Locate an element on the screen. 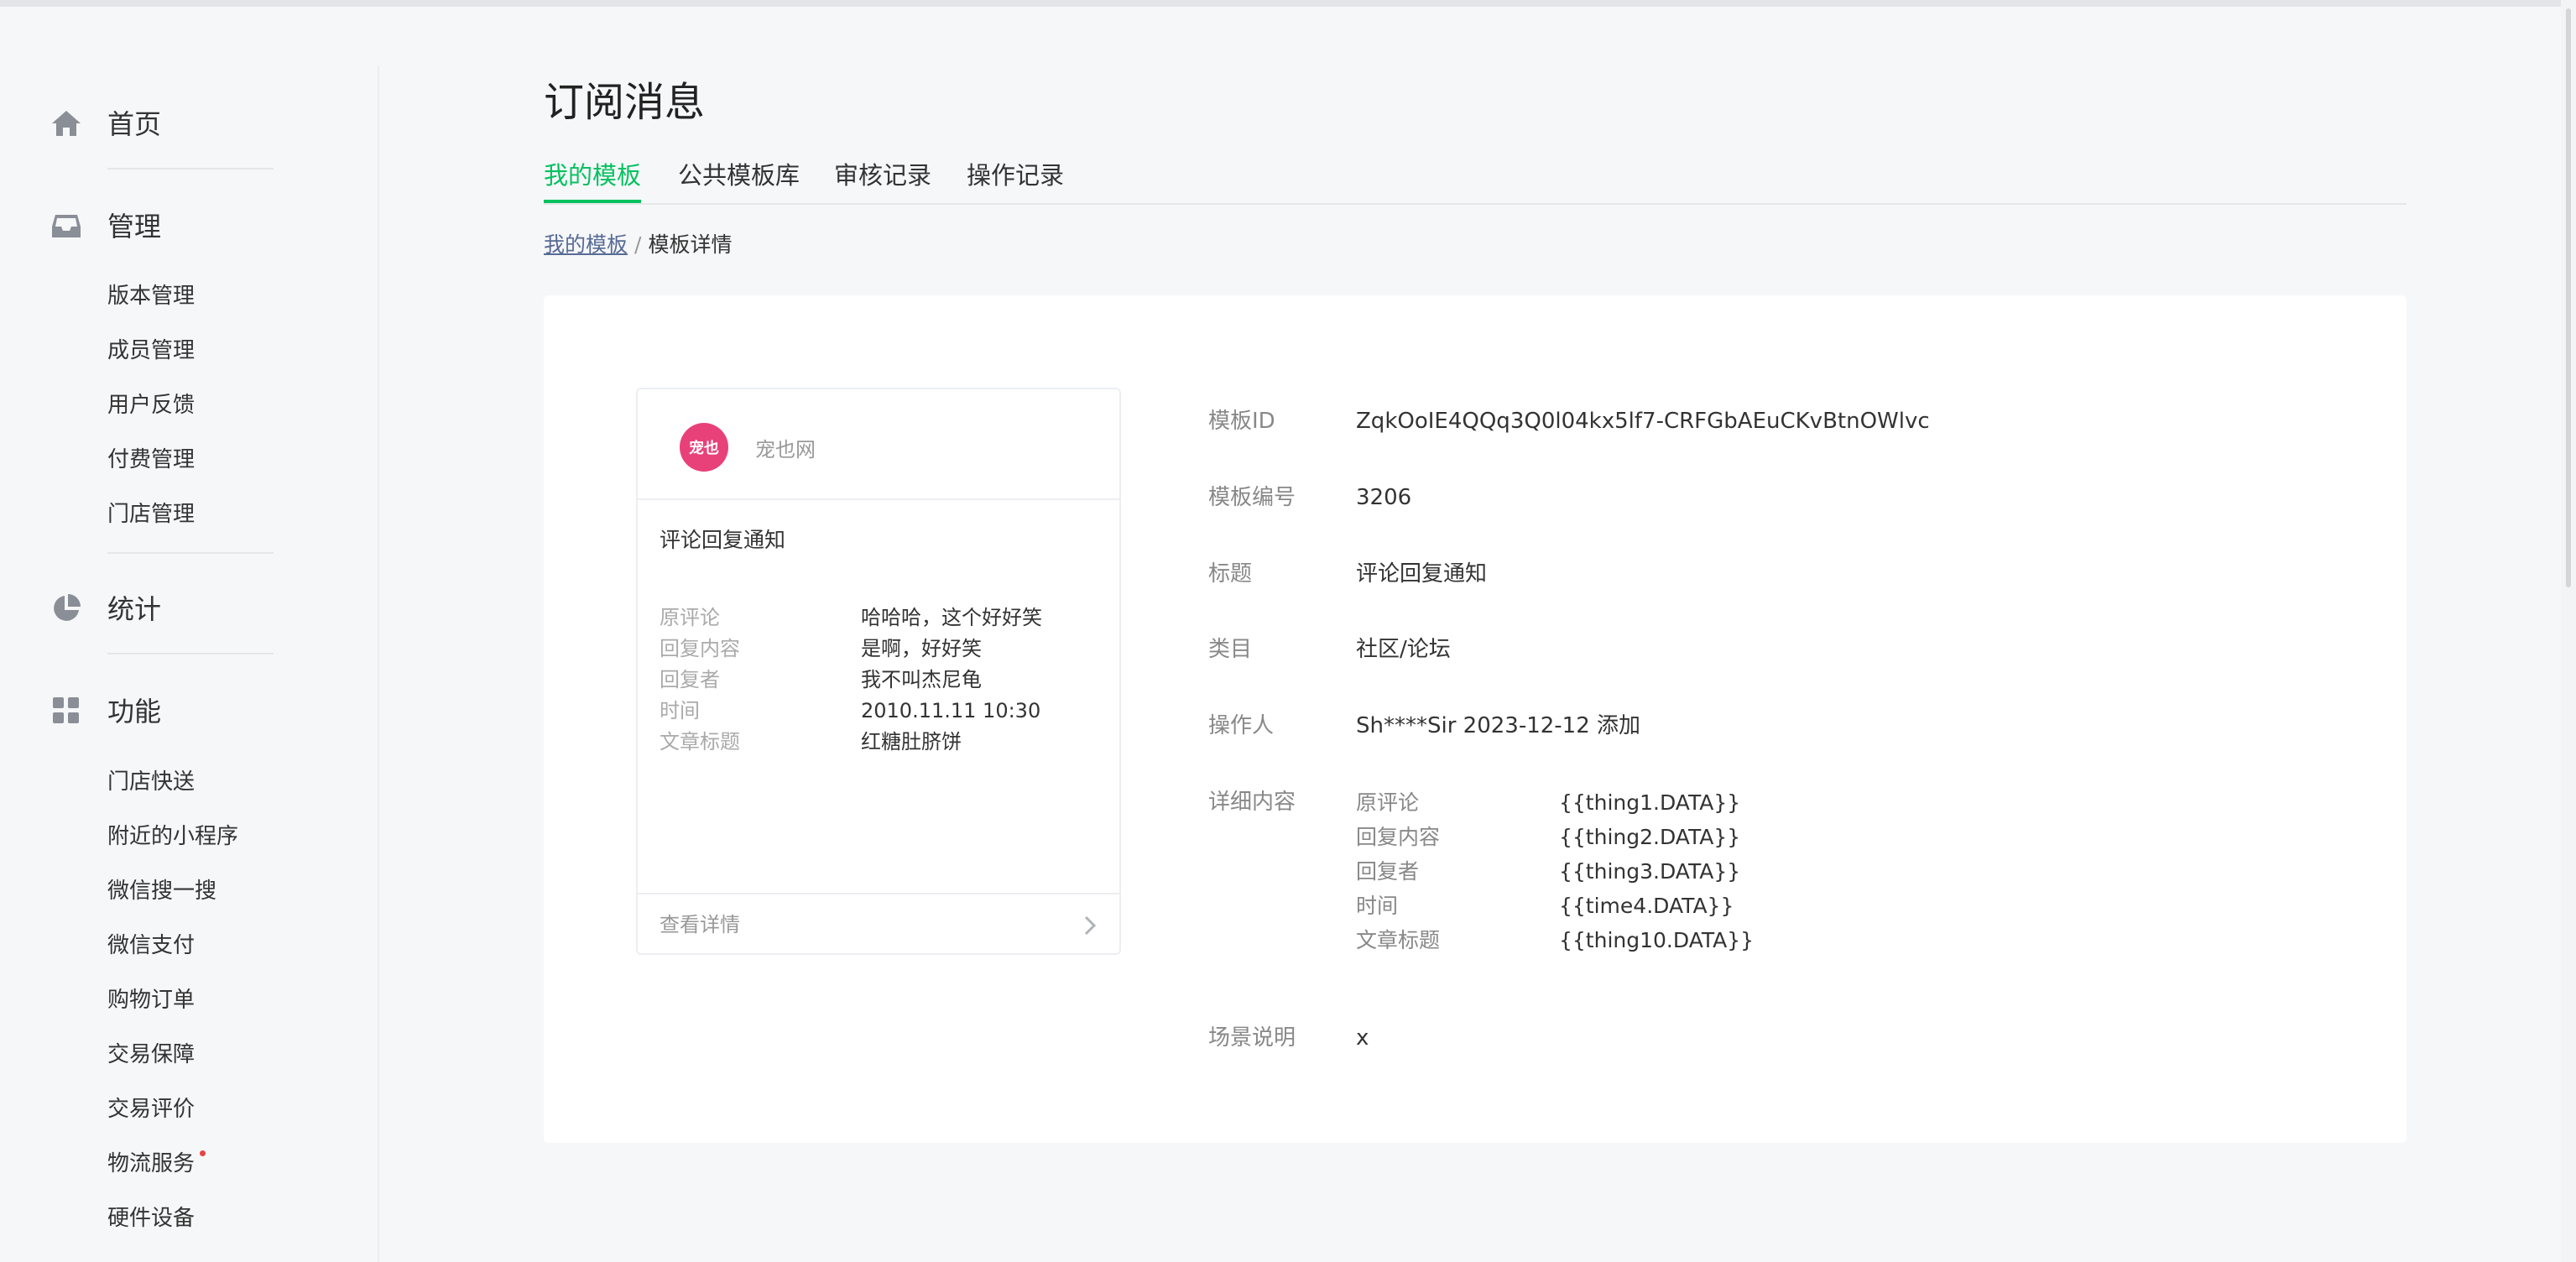 This screenshot has width=2576, height=1262. keyword-placeholder: {{thing2.DATA}} is located at coordinates (1650, 837).